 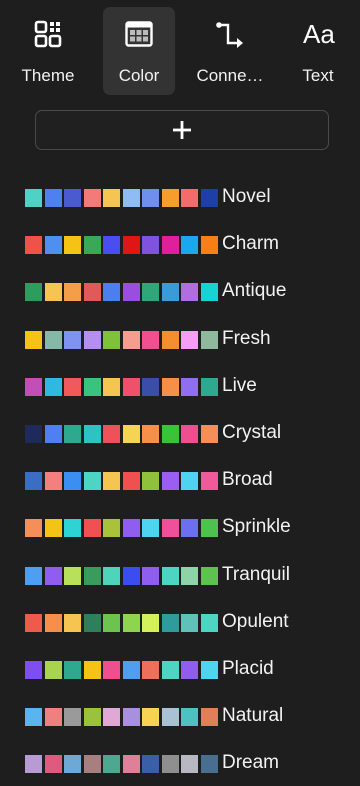 I want to click on palette-charm: Charm, so click(x=180, y=243).